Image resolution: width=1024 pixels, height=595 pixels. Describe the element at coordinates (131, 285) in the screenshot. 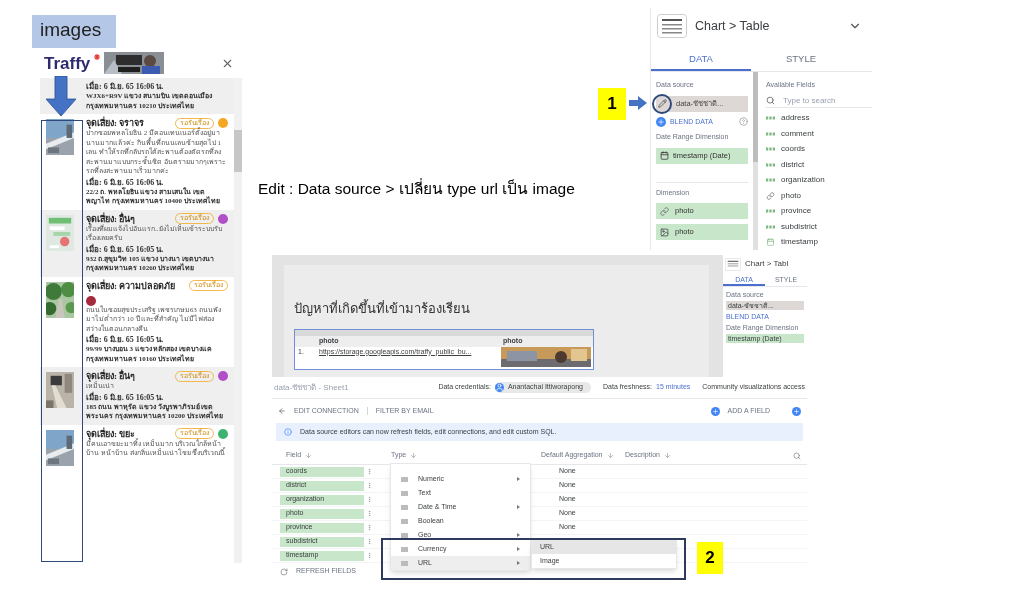

I see `report-title: จุดเสี่ยง: ความปลอดภัย` at that location.